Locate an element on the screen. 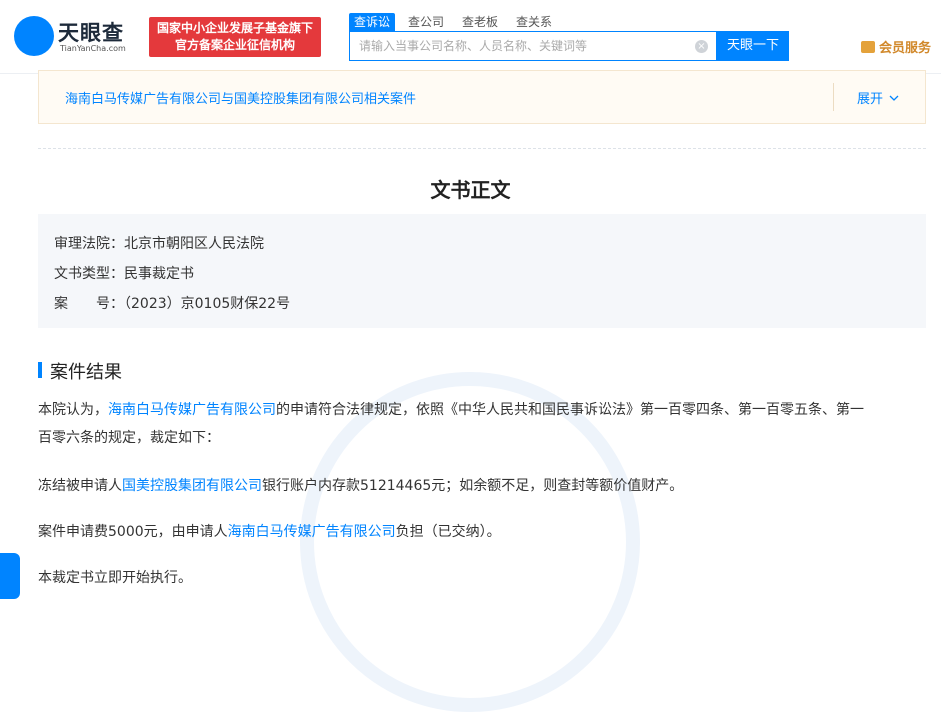 The image size is (941, 712). tab-boss: 查老板 is located at coordinates (480, 22).